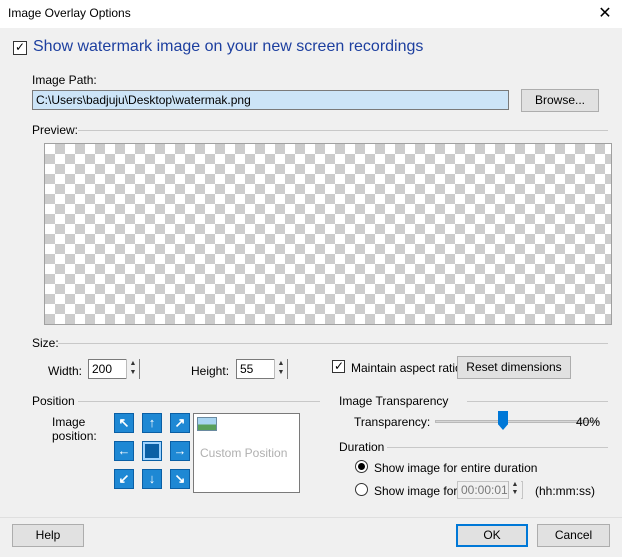 This screenshot has width=622, height=557. Describe the element at coordinates (210, 371) in the screenshot. I see `height-label: Height:` at that location.